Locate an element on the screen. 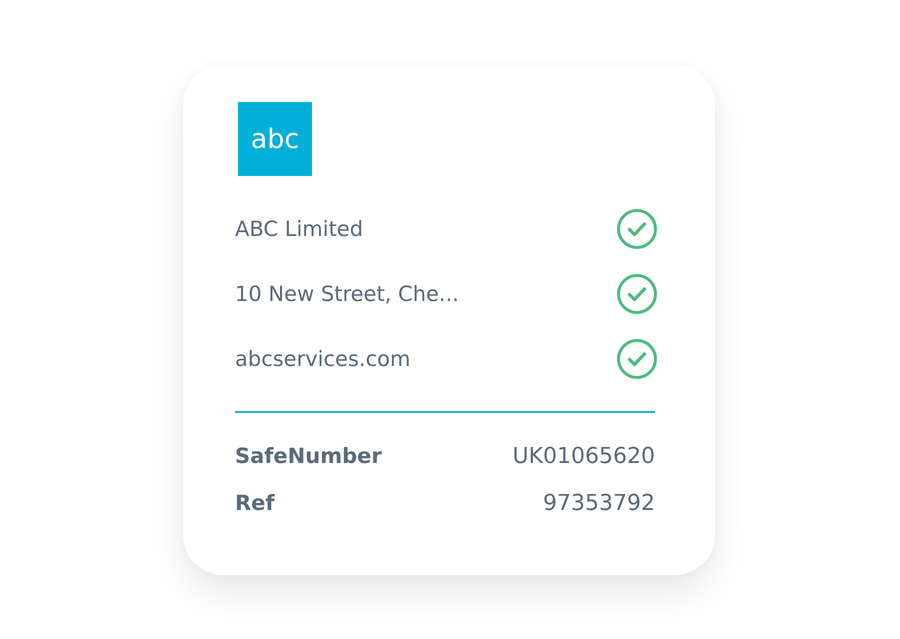  company-logo: abc is located at coordinates (275, 139).